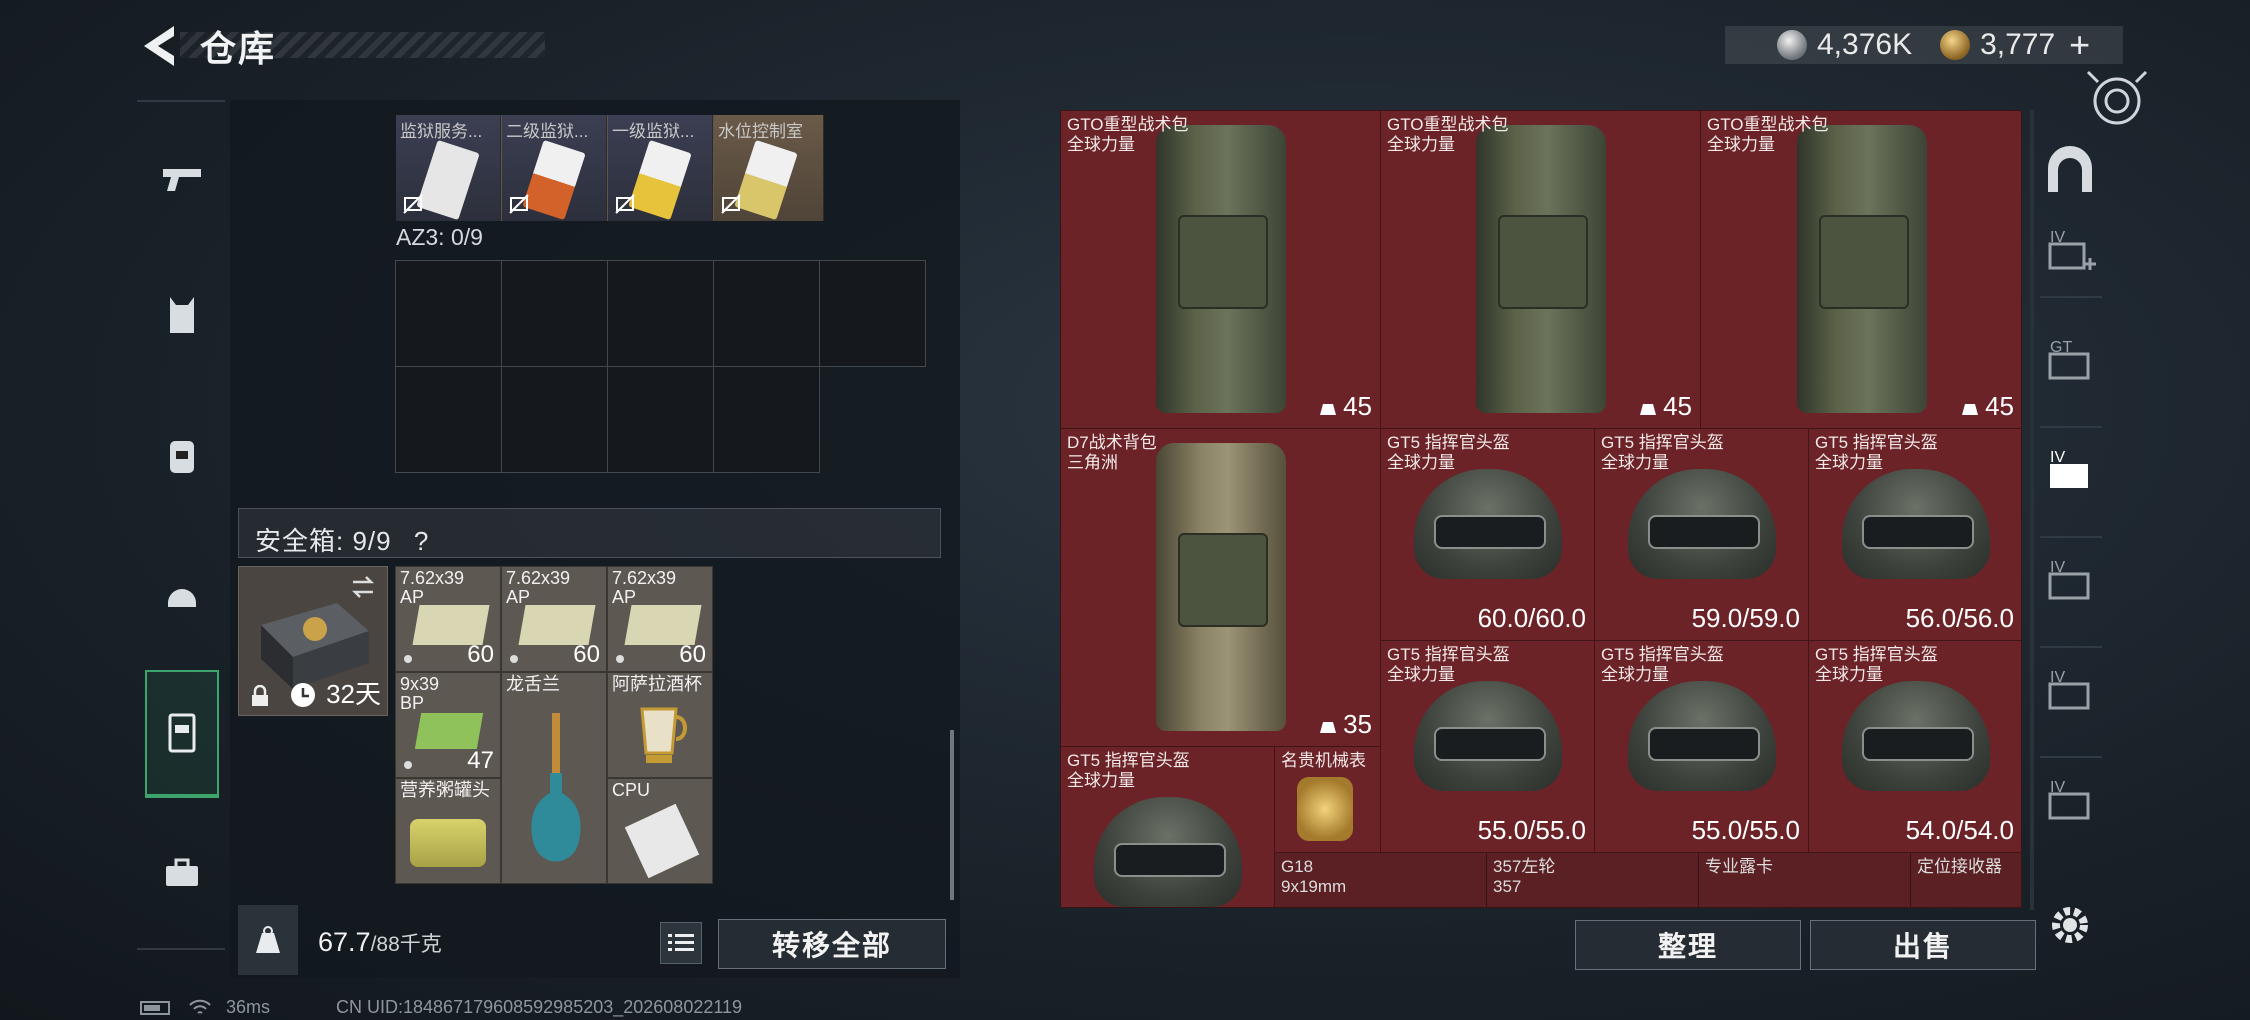 Image resolution: width=2250 pixels, height=1020 pixels. Describe the element at coordinates (952, 815) in the screenshot. I see `container-scrollbar` at that location.